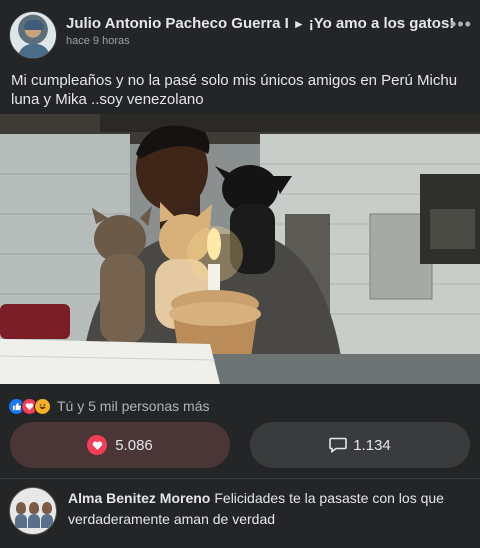 The image size is (480, 548). What do you see at coordinates (97, 445) in the screenshot?
I see `heart-icon` at bounding box center [97, 445].